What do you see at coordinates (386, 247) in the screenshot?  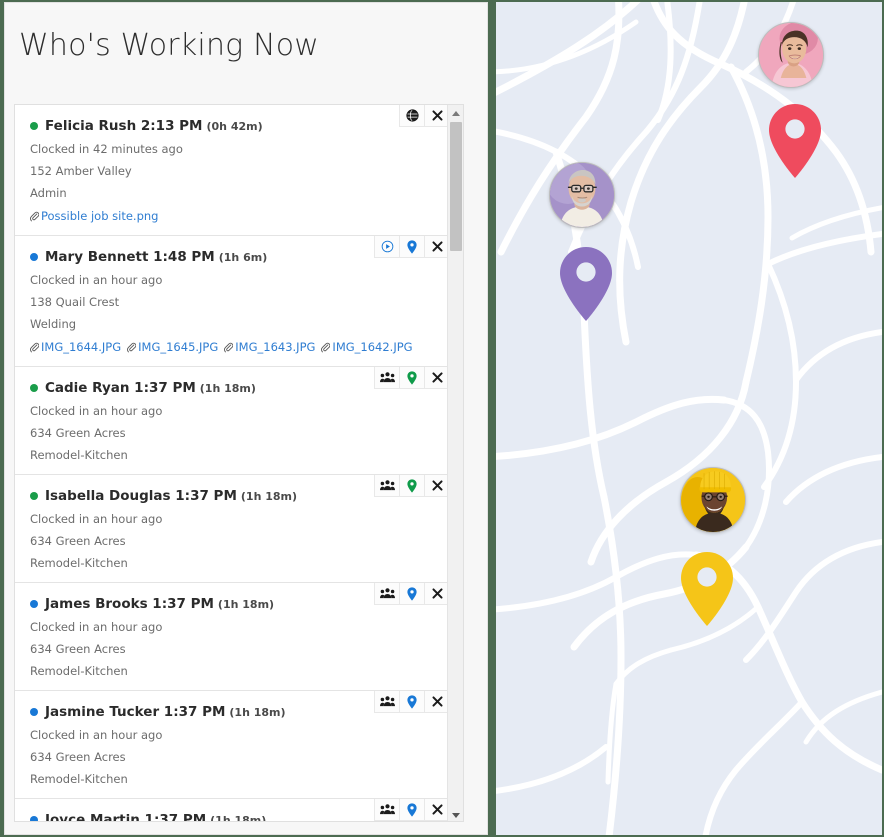 I see `play-circle-button` at bounding box center [386, 247].